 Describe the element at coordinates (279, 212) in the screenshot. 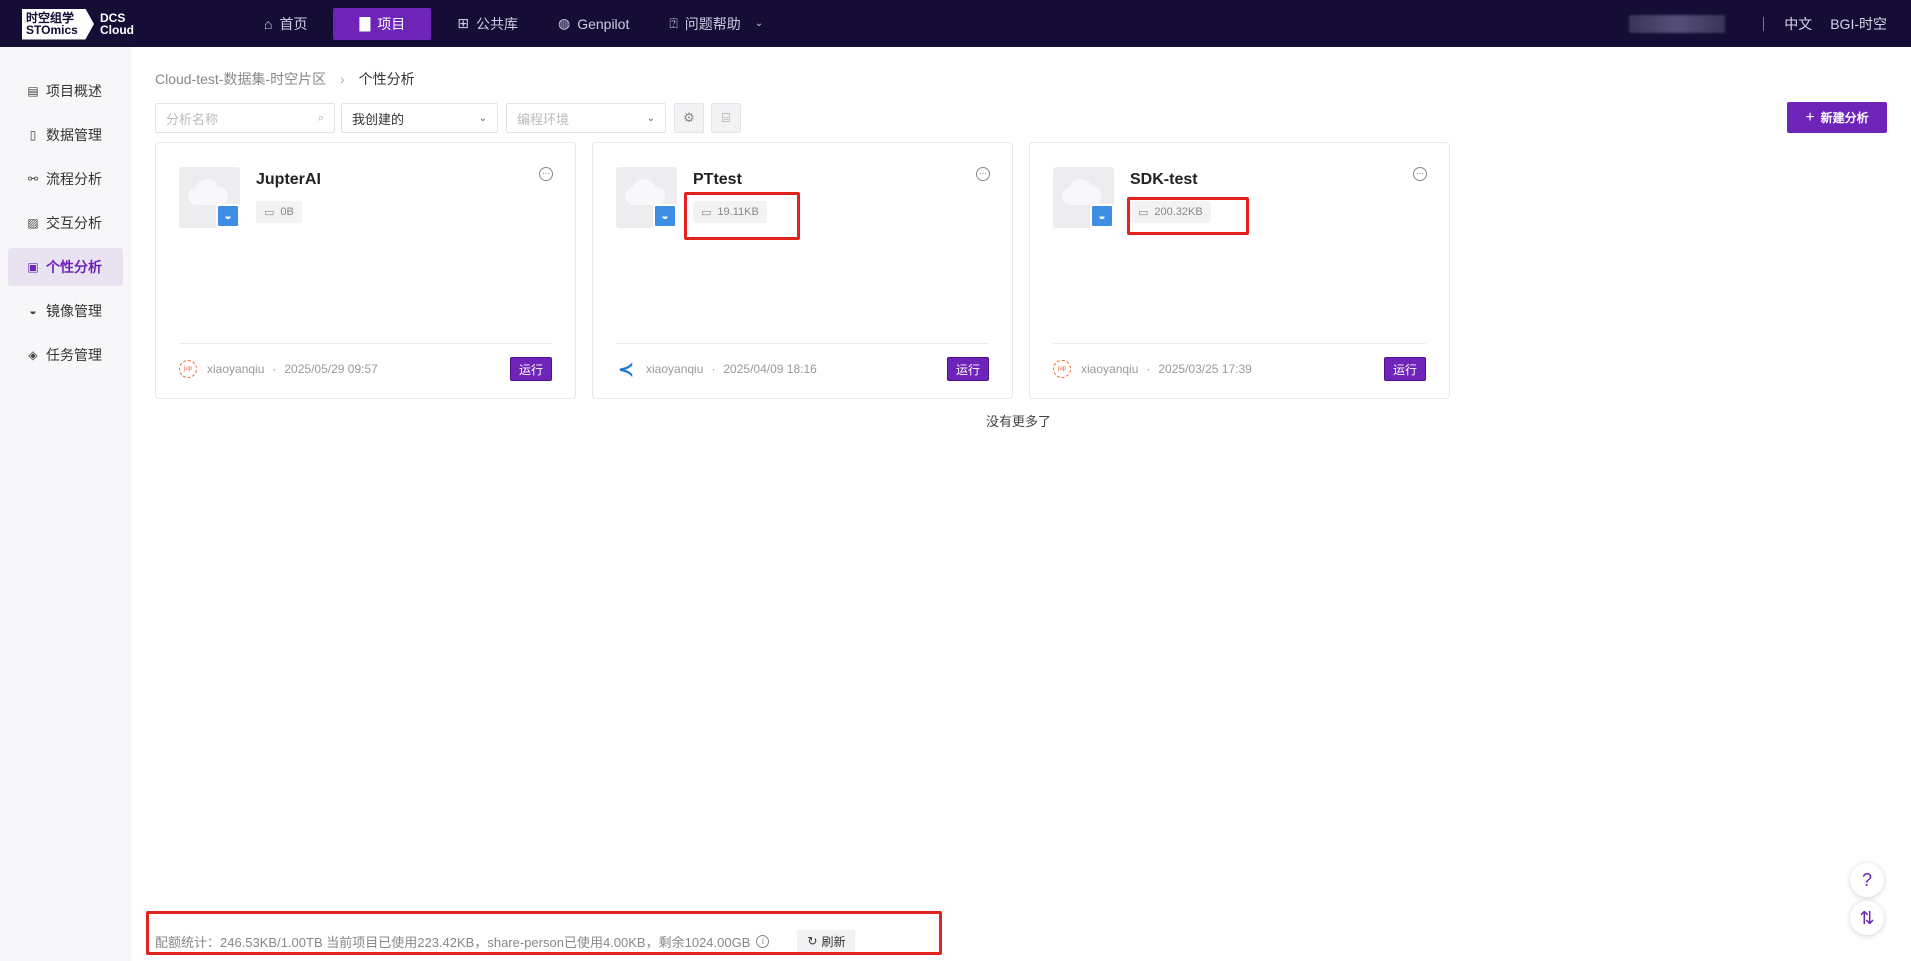

I see `size-tag: ▭ 0B` at that location.